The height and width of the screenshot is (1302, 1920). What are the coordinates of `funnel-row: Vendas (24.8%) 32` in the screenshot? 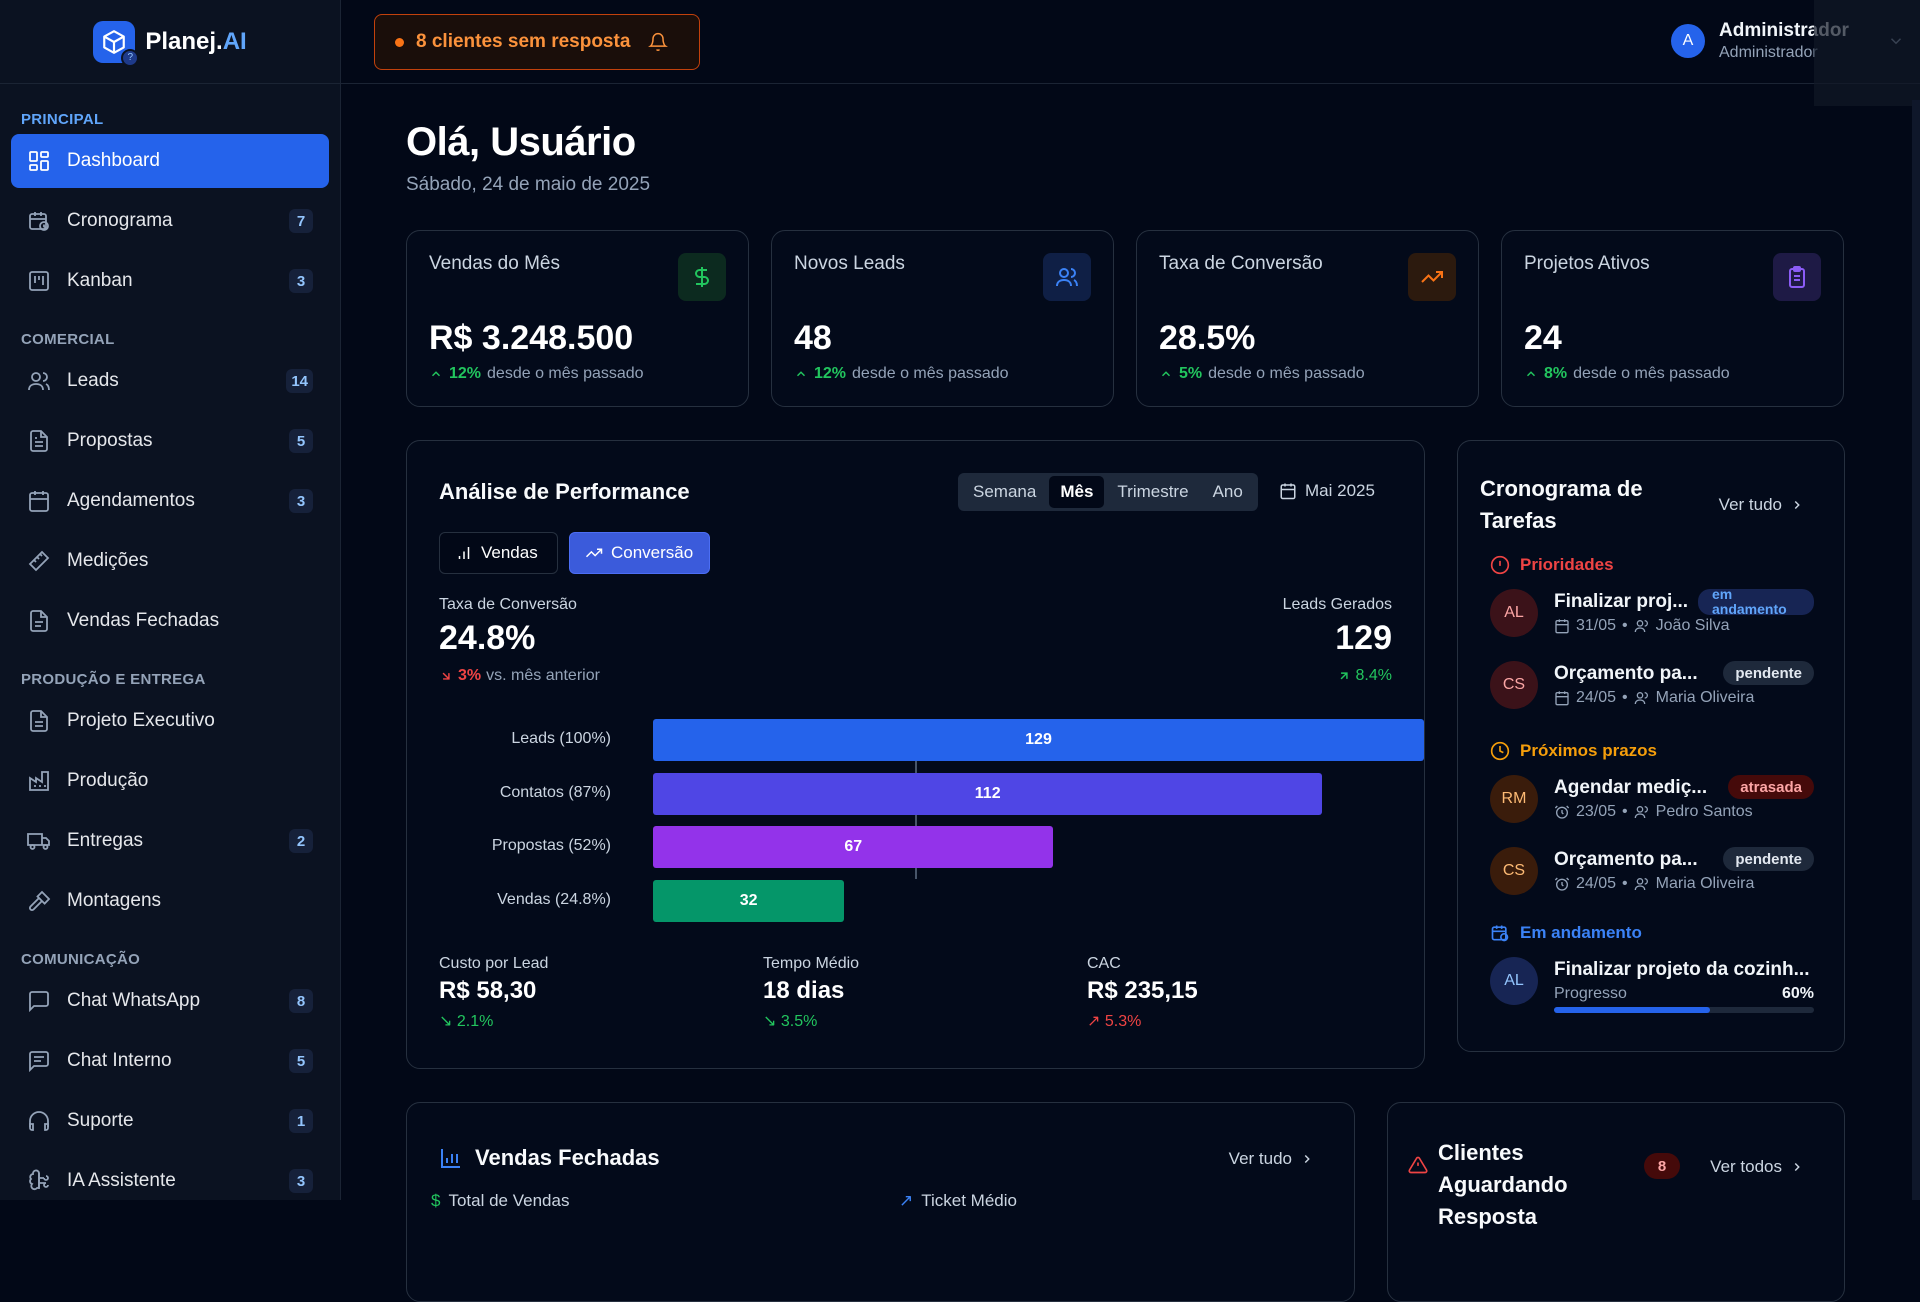 It's located at (916, 900).